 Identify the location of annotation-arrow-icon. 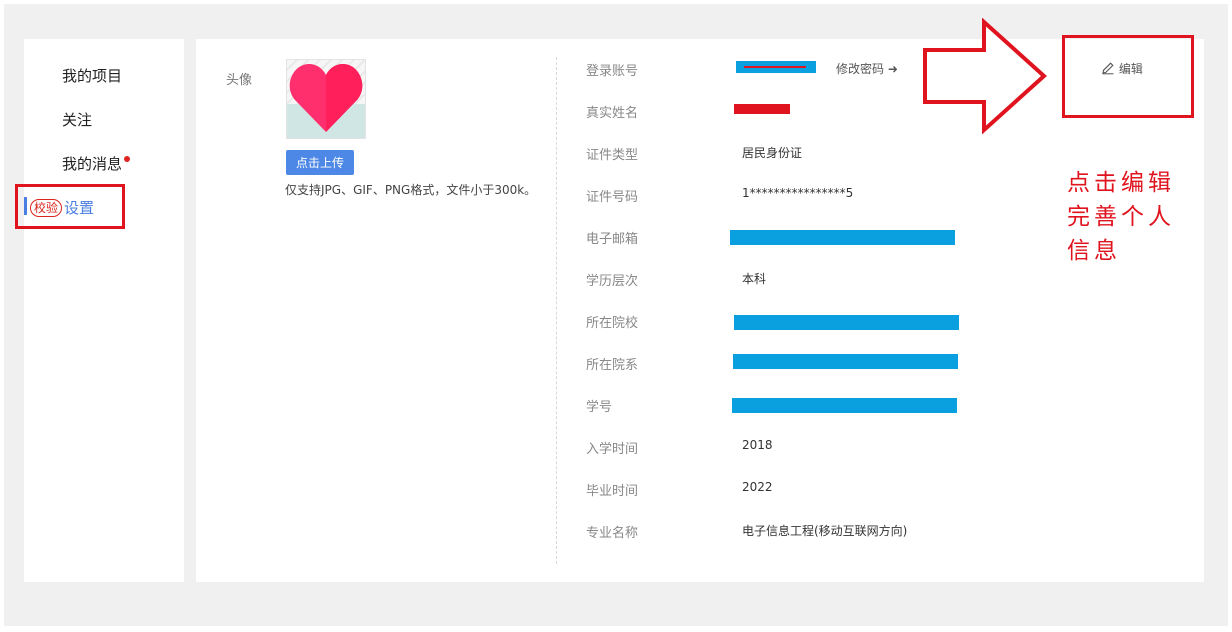
(985, 76).